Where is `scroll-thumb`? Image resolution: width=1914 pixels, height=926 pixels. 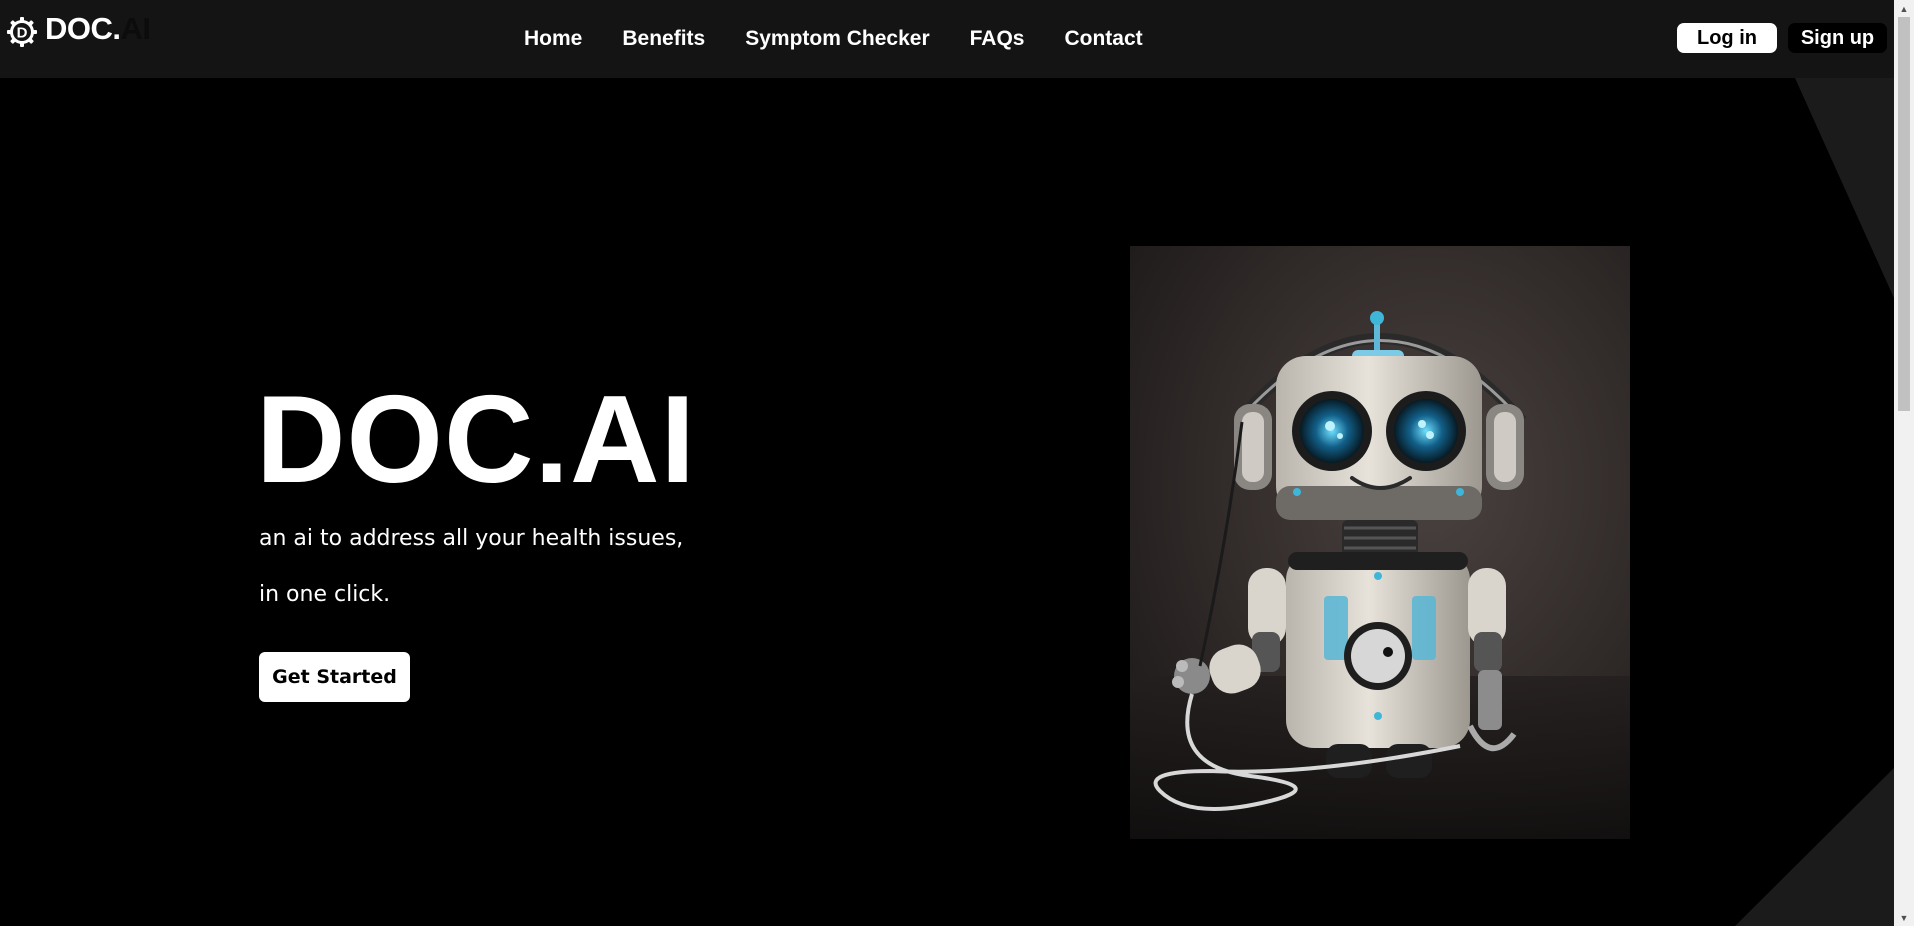 scroll-thumb is located at coordinates (1904, 214).